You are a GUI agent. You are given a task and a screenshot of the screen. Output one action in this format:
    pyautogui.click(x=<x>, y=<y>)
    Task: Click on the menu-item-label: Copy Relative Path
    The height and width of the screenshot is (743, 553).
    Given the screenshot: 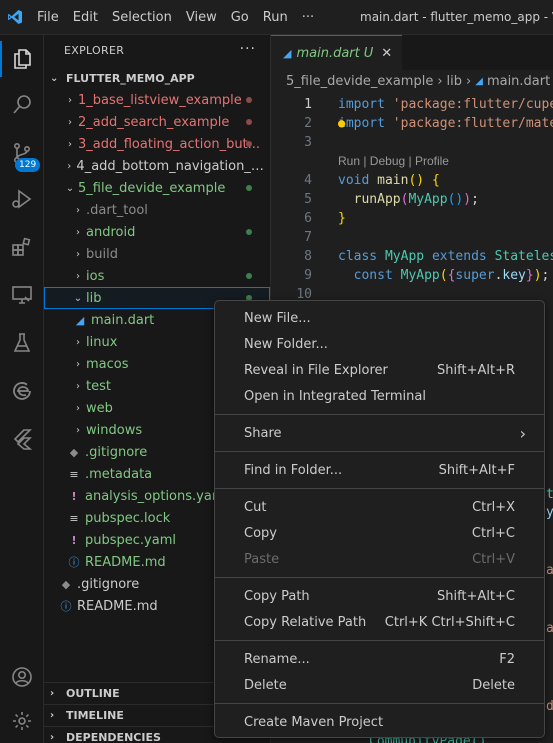 What is the action you would take?
    pyautogui.click(x=305, y=622)
    